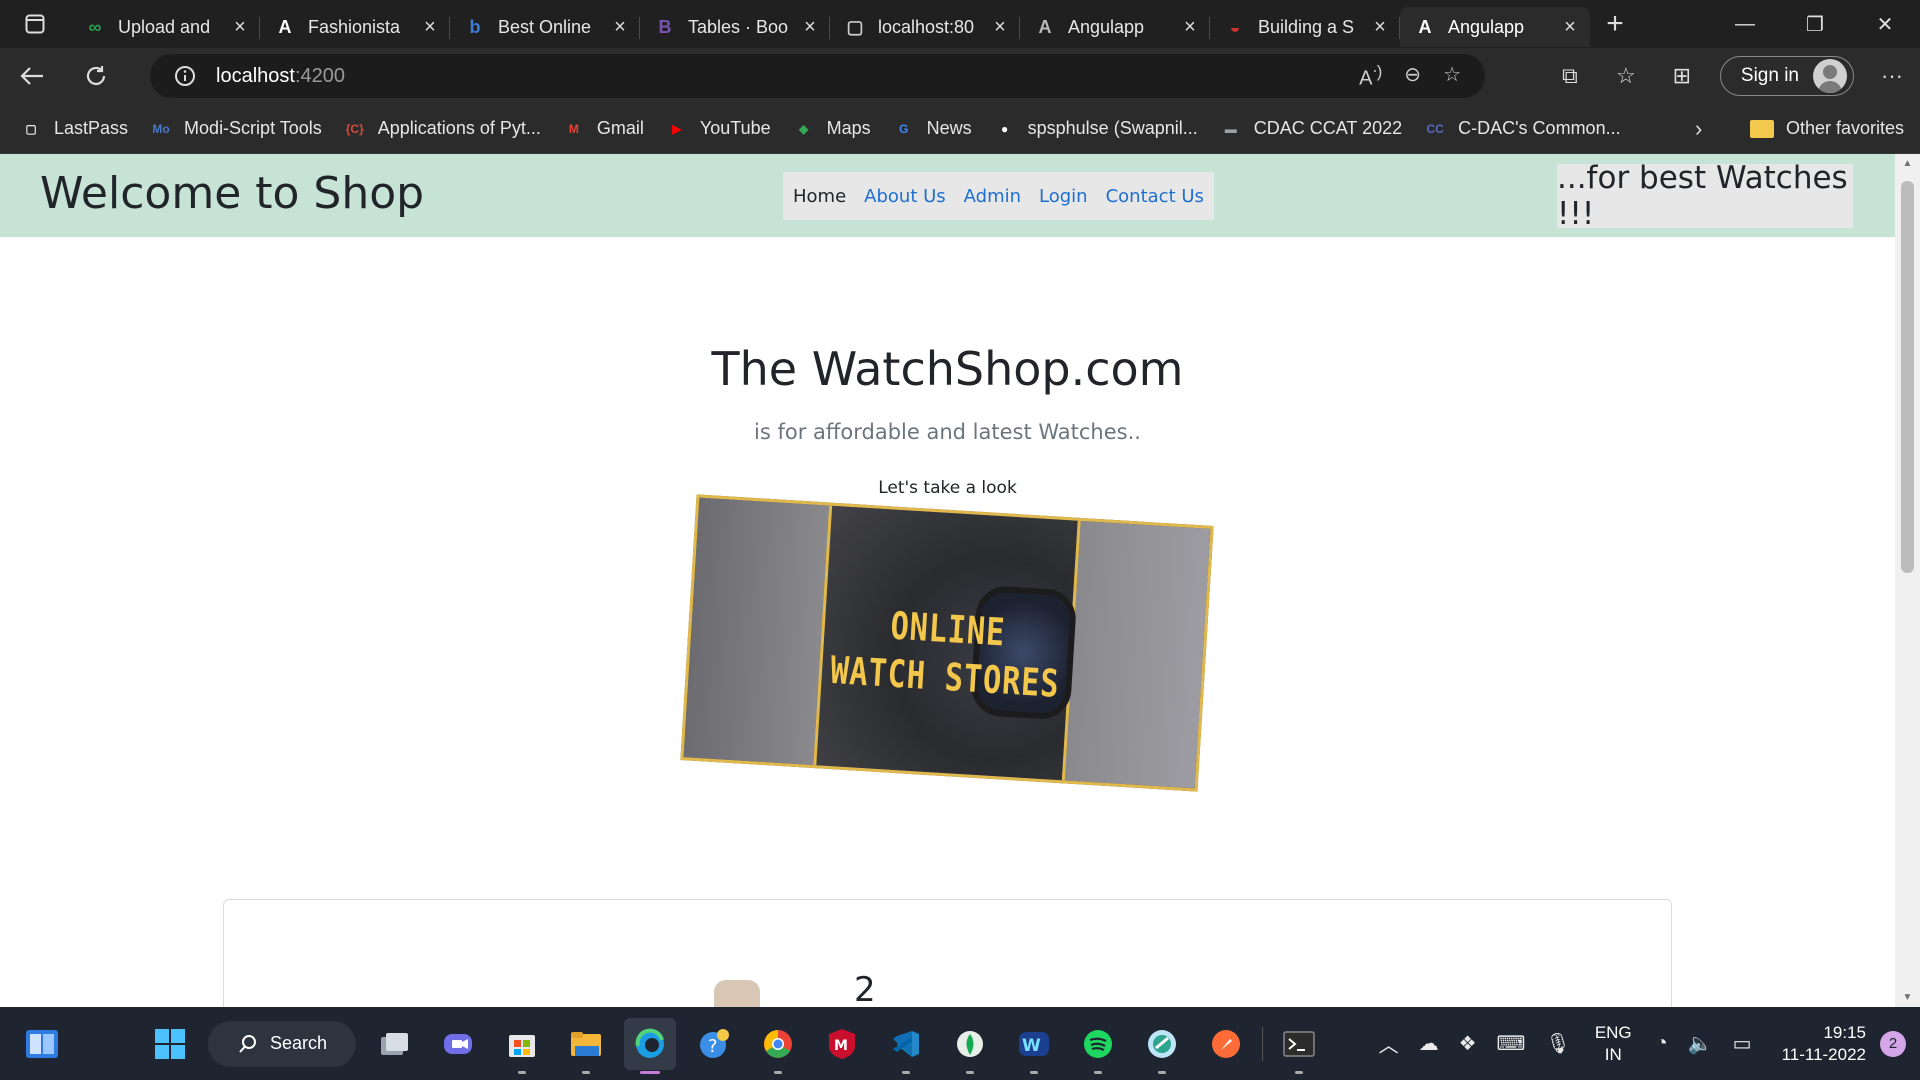  Describe the element at coordinates (817, 76) in the screenshot. I see `address-bar: localhost:4200 Aᐧ) ⊖ ☆` at that location.